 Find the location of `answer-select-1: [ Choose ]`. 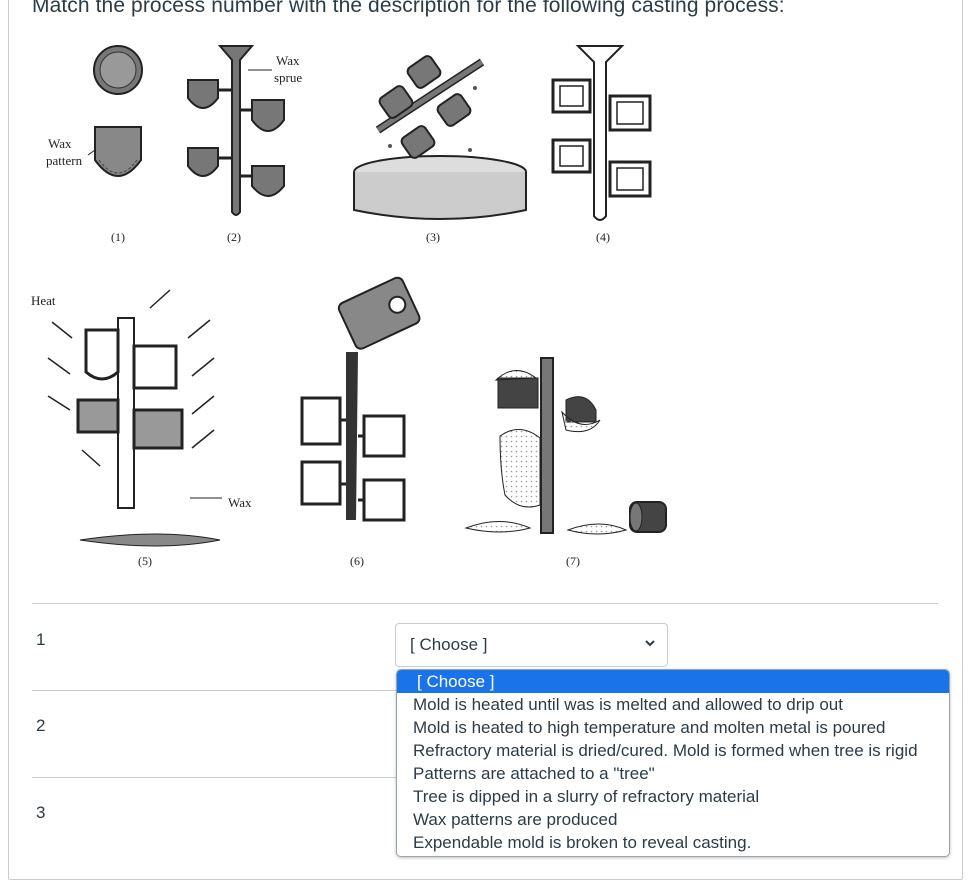

answer-select-1: [ Choose ] is located at coordinates (531, 645).